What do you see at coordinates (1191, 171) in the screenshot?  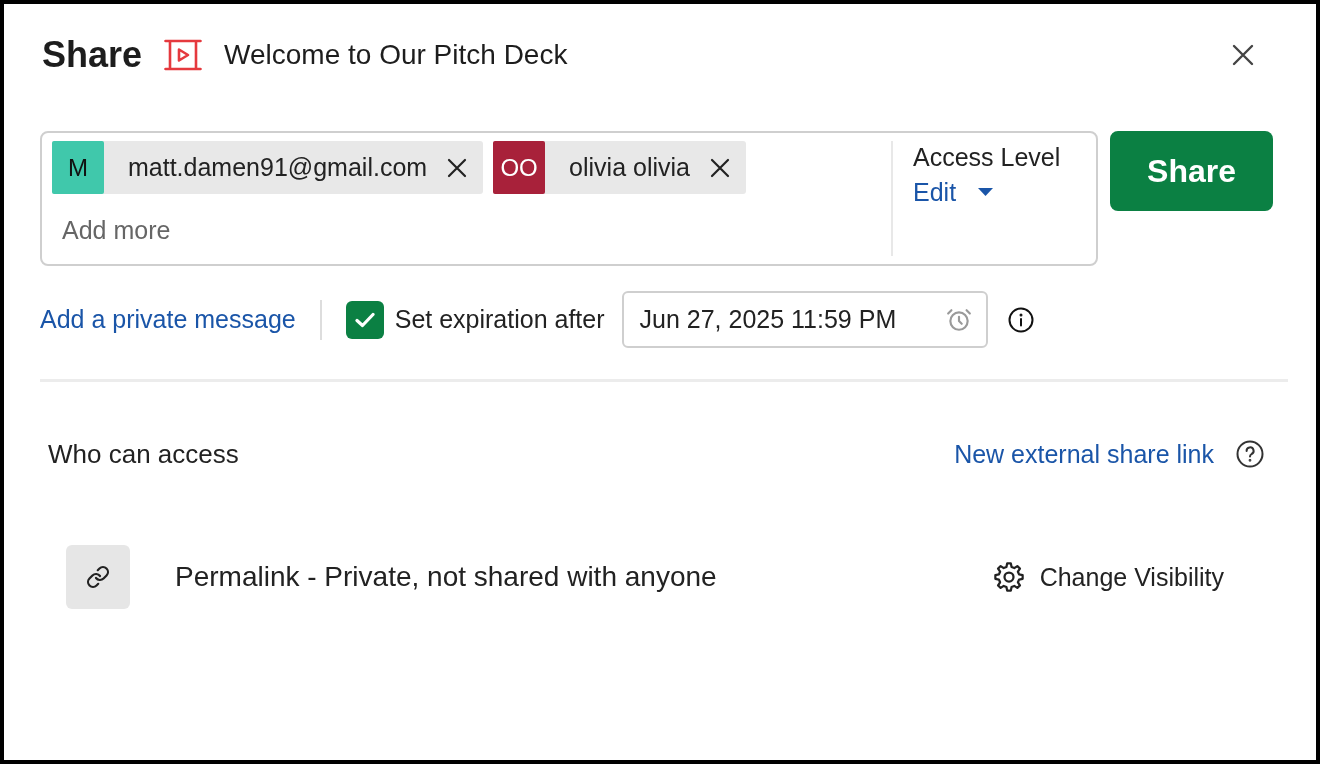 I see `share-button: Share` at bounding box center [1191, 171].